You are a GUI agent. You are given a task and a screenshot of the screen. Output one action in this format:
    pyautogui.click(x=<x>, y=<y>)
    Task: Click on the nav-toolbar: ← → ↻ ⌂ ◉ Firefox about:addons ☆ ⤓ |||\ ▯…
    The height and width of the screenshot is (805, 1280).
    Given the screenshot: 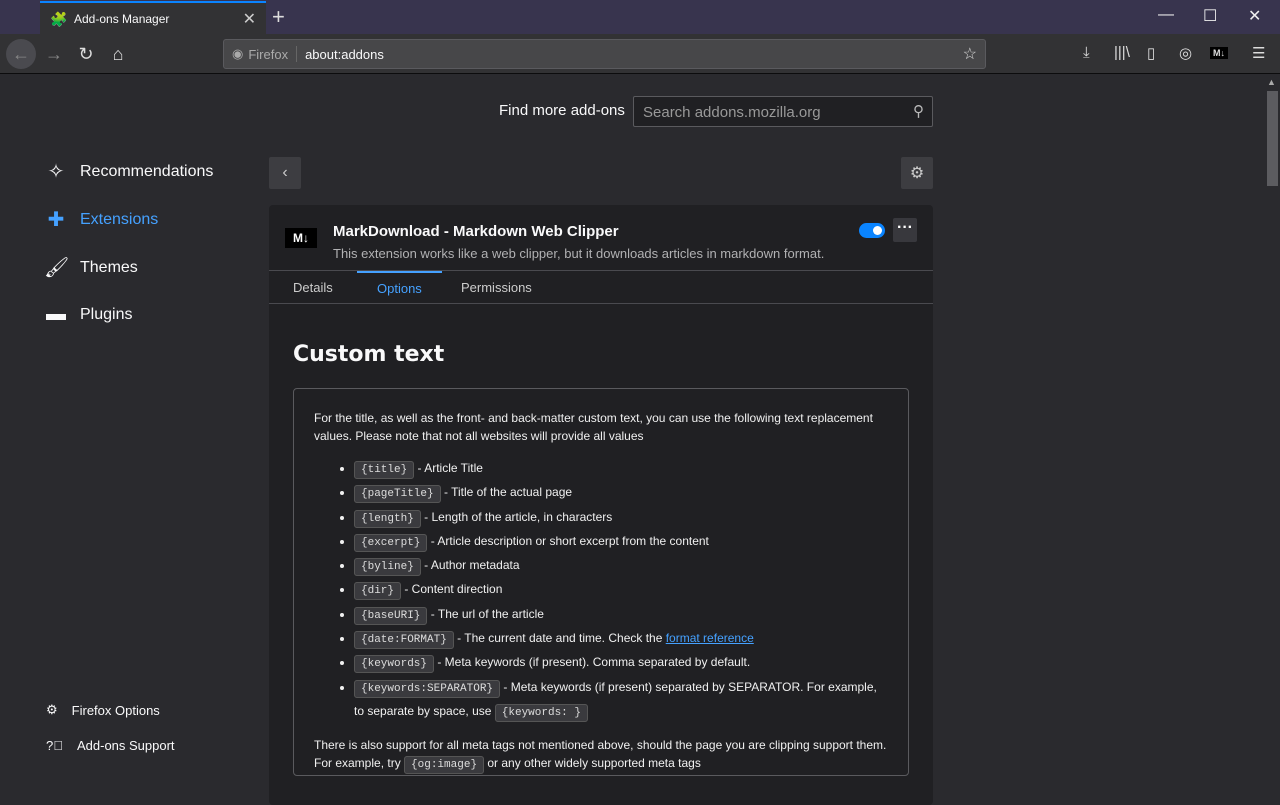 What is the action you would take?
    pyautogui.click(x=640, y=54)
    